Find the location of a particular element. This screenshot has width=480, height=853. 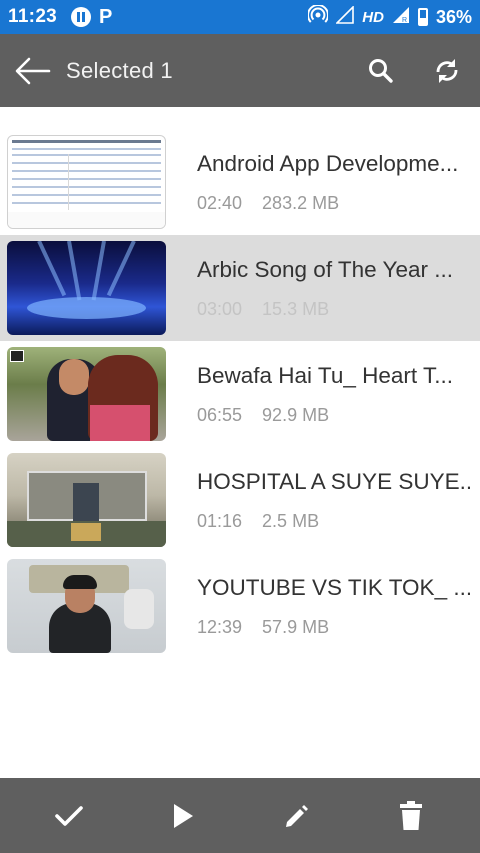

video-duration: 12:39 is located at coordinates (220, 627).